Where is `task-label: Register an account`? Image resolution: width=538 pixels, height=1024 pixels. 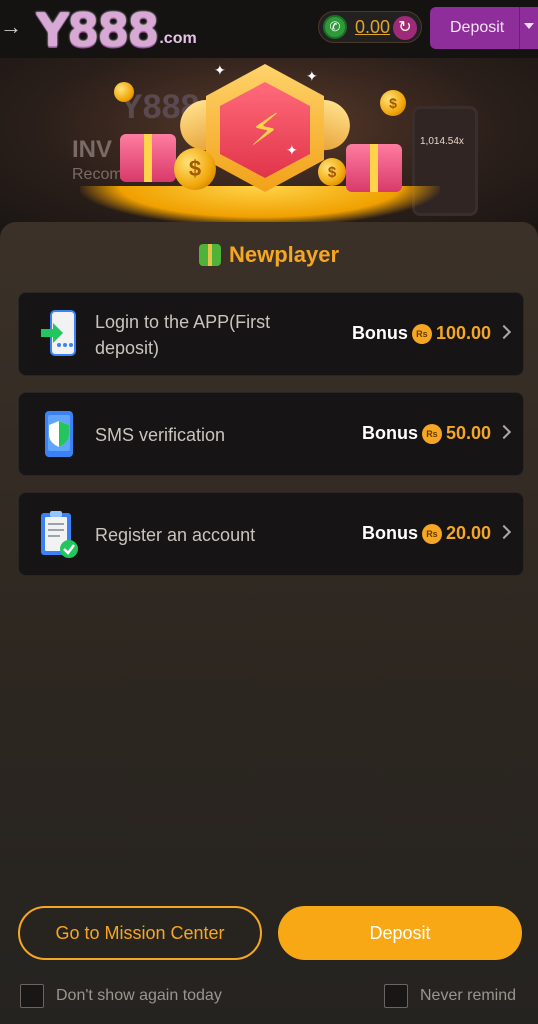 task-label: Register an account is located at coordinates (175, 535).